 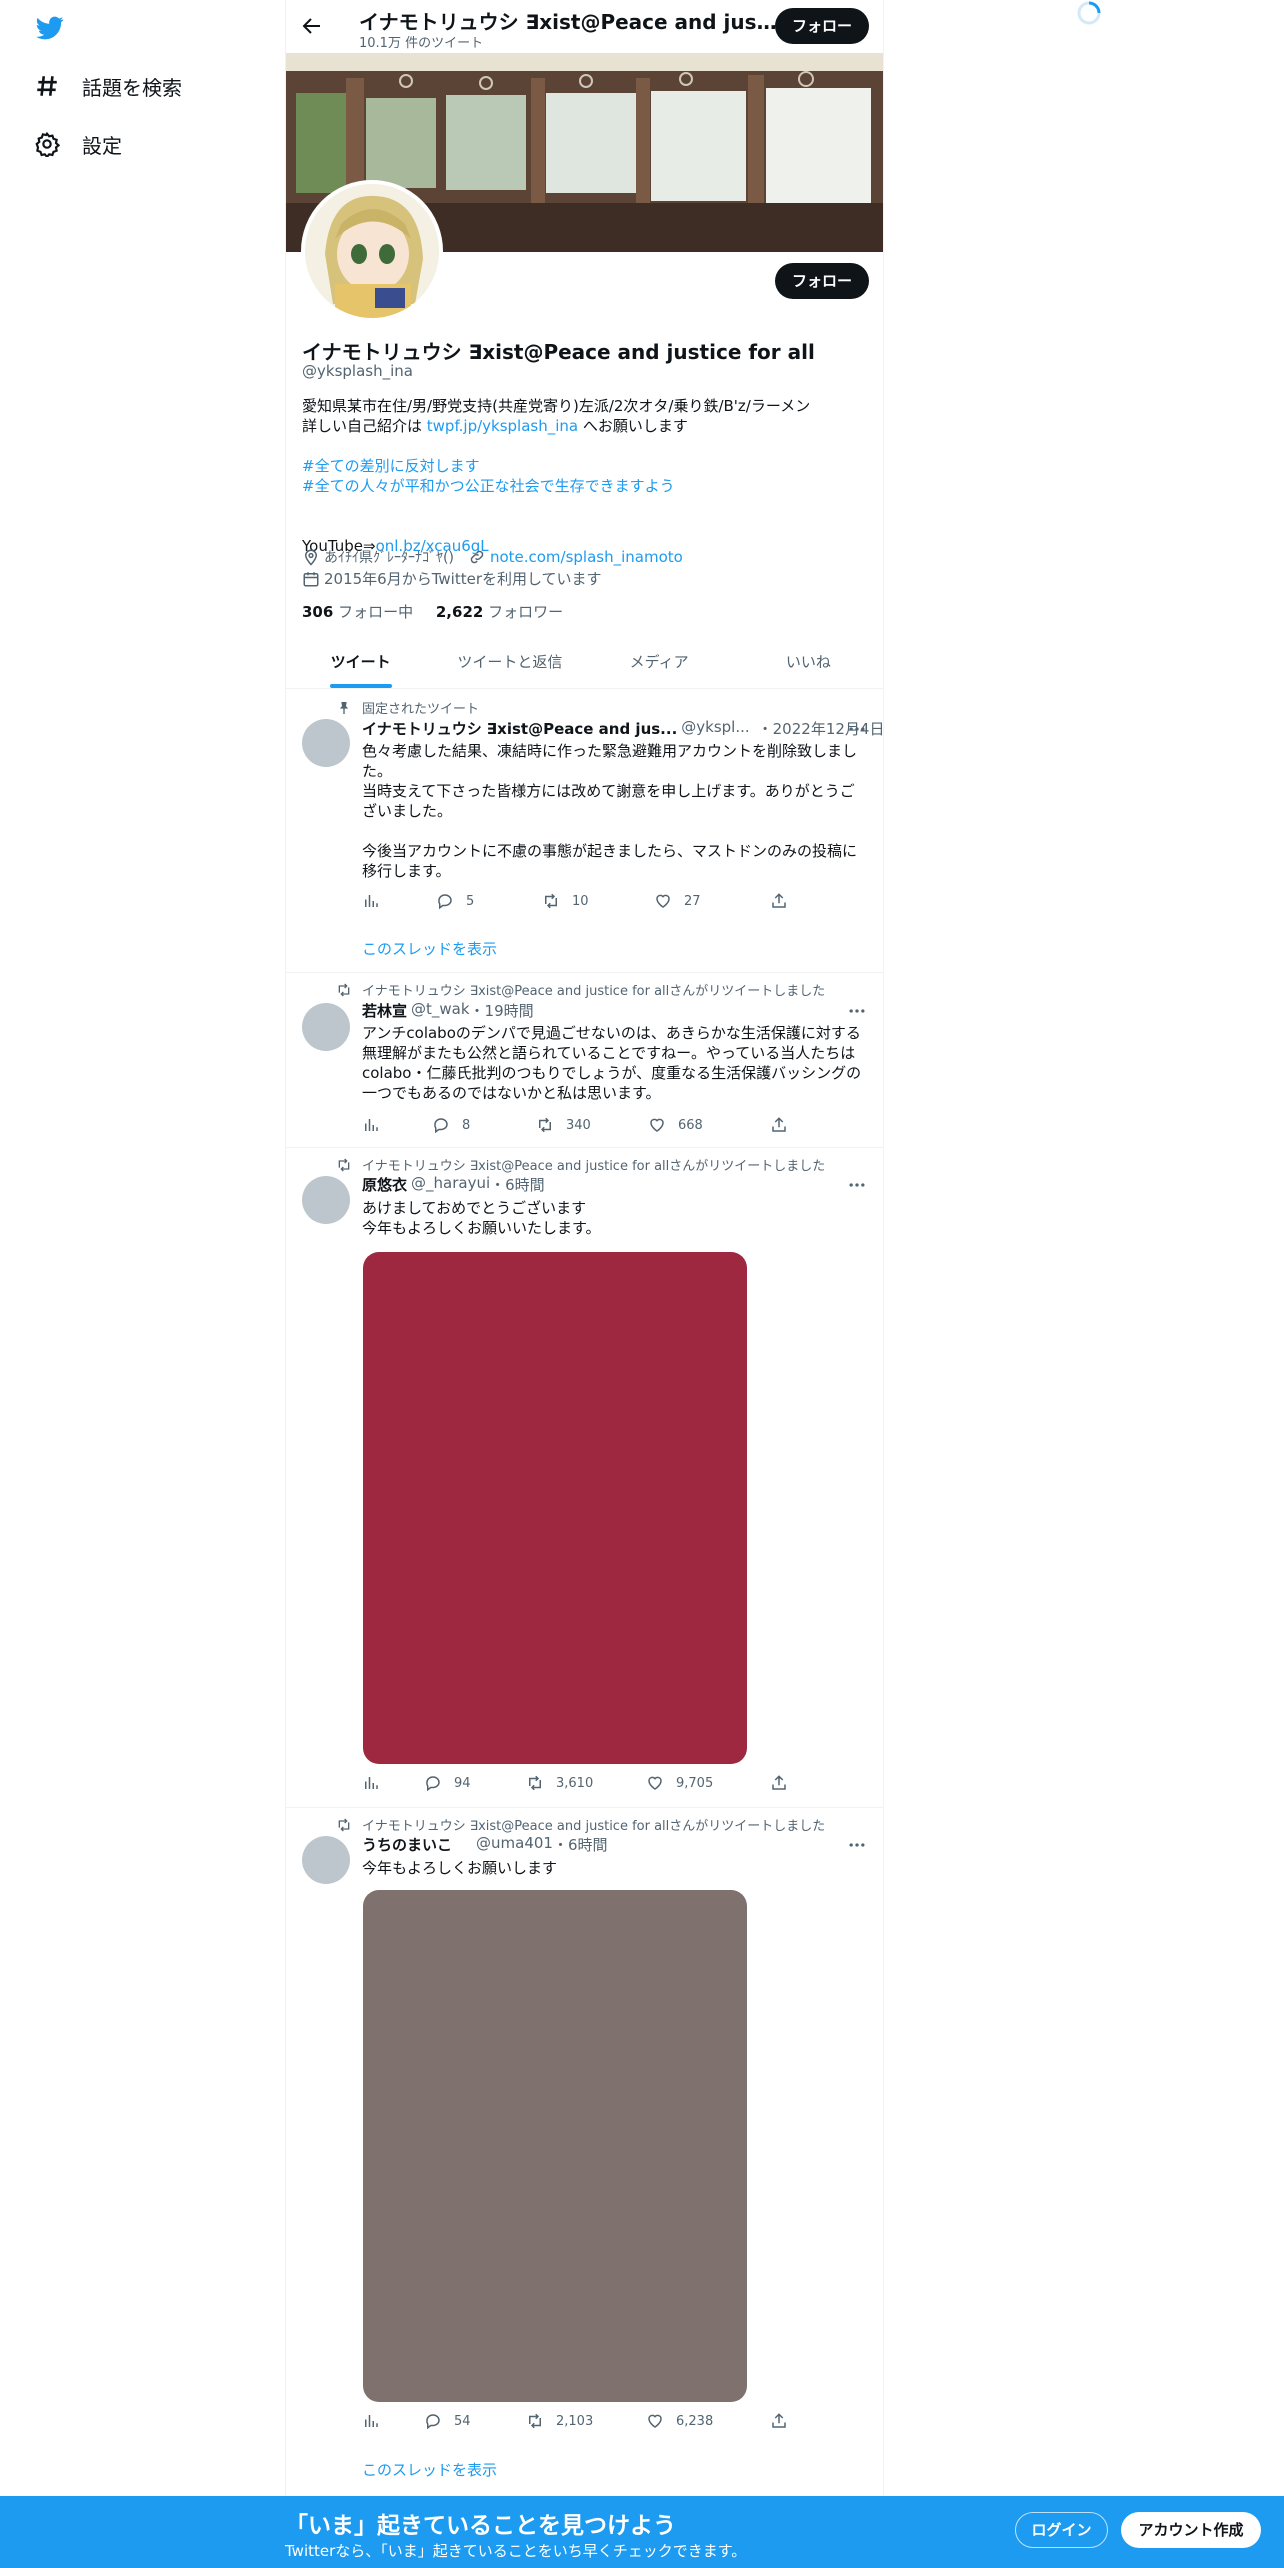 What do you see at coordinates (440, 1010) in the screenshot?
I see `author-handle: @t_wak` at bounding box center [440, 1010].